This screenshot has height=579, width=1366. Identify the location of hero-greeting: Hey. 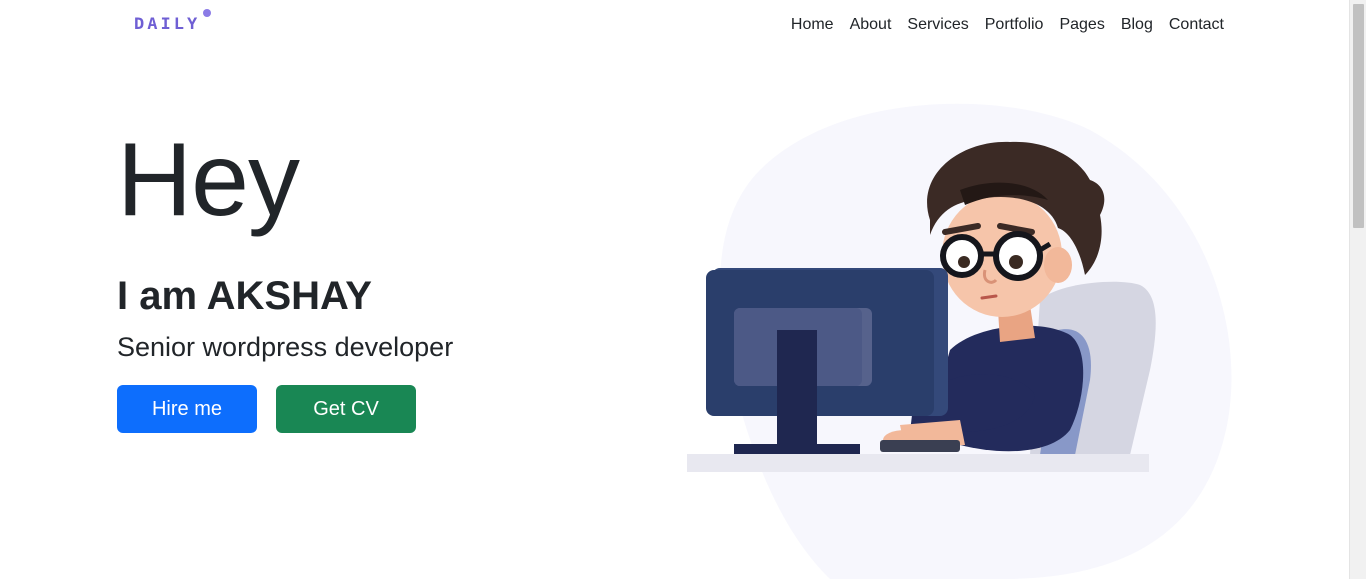
(208, 180).